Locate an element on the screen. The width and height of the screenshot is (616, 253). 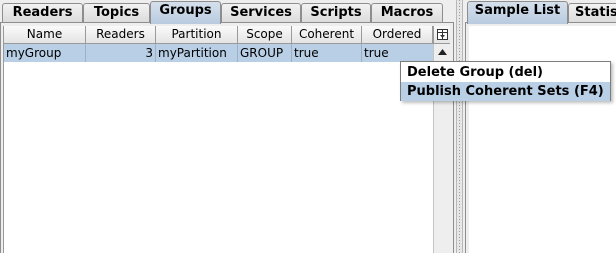
tab-services: Services is located at coordinates (261, 12).